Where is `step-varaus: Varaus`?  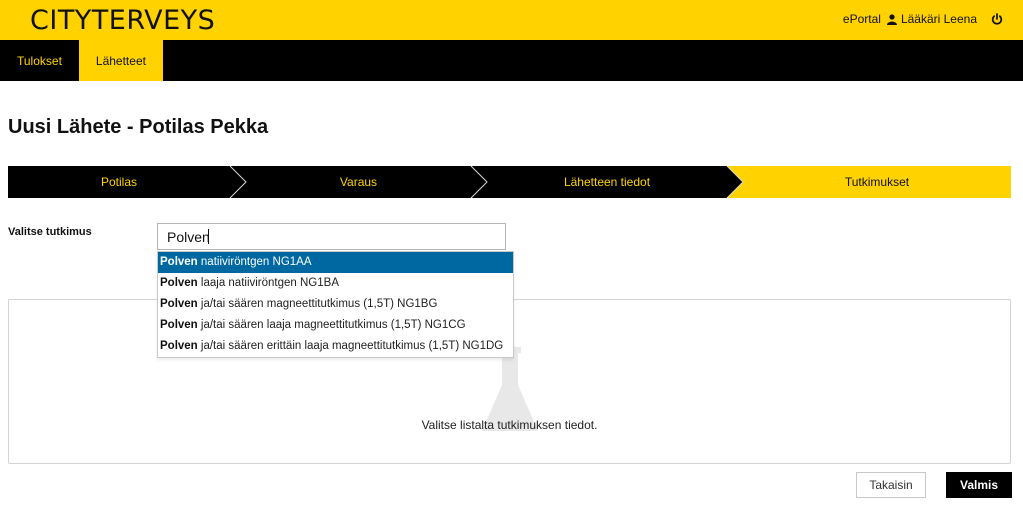
step-varaus: Varaus is located at coordinates (358, 182).